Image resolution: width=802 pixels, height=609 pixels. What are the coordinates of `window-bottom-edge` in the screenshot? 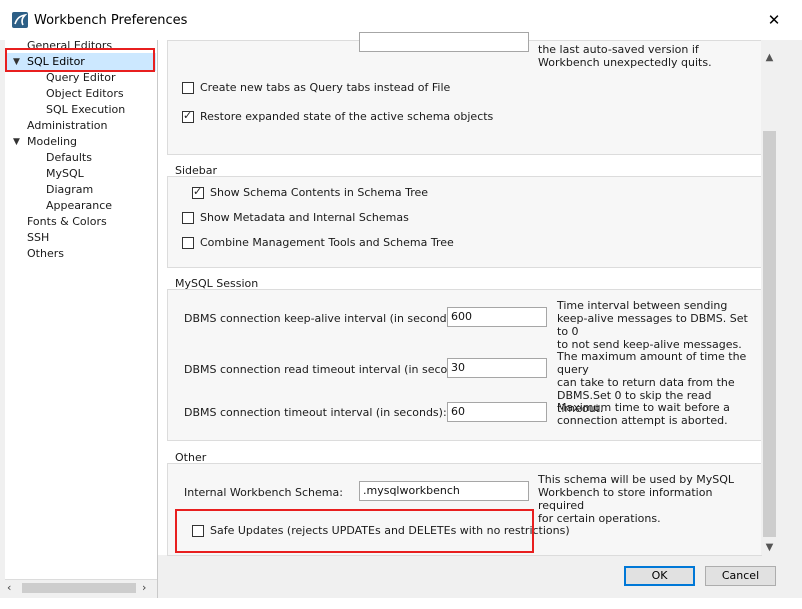 It's located at (401, 603).